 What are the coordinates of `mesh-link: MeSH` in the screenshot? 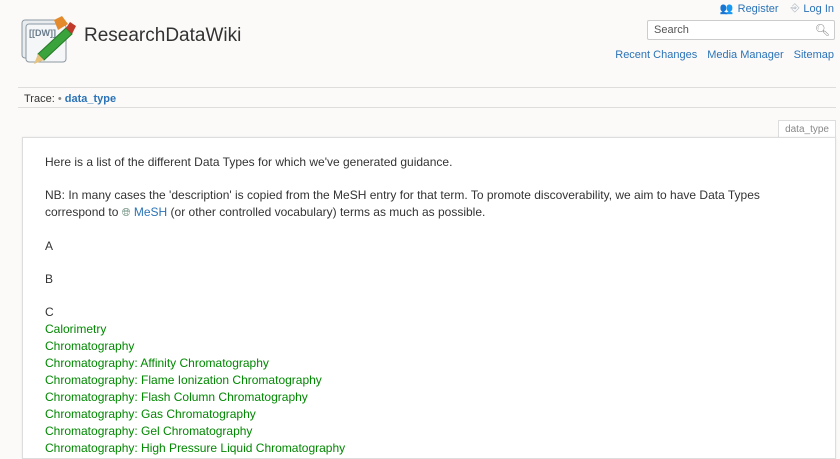 It's located at (150, 212).